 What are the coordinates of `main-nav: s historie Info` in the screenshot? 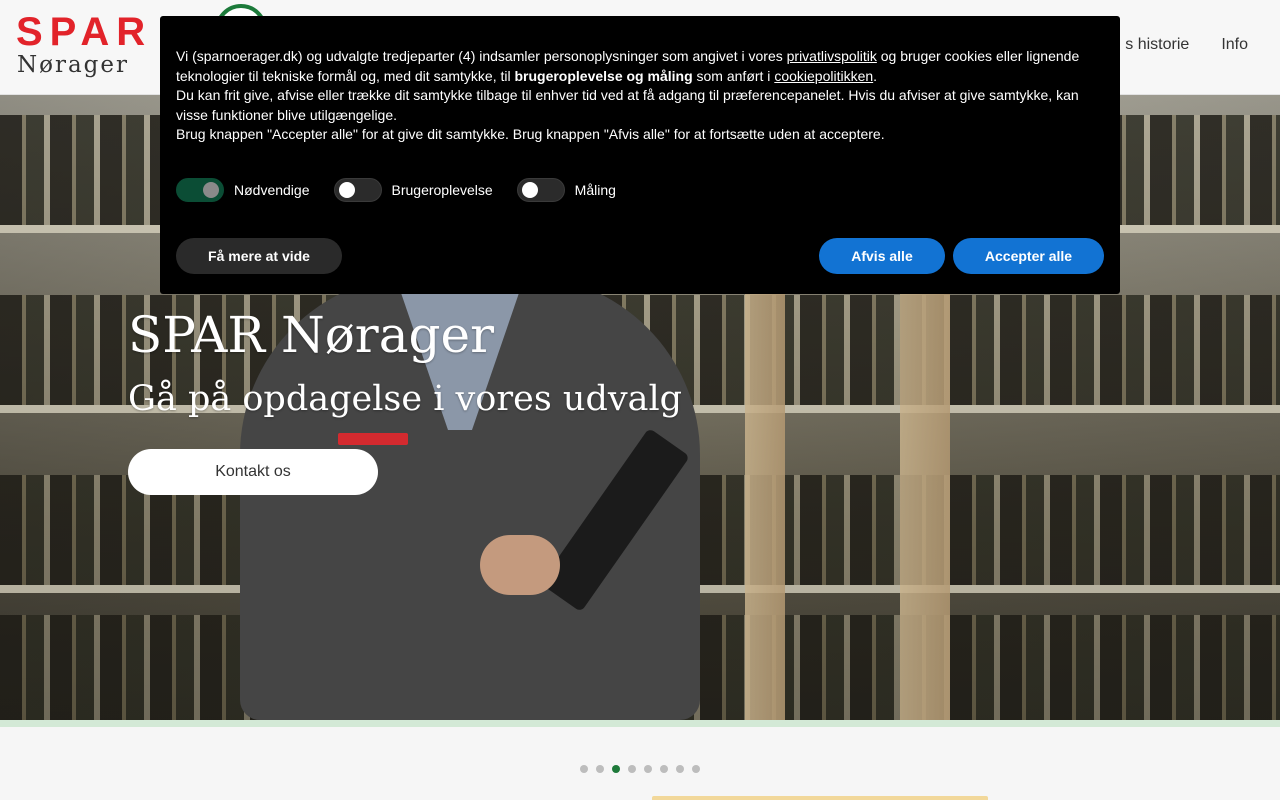 It's located at (1186, 45).